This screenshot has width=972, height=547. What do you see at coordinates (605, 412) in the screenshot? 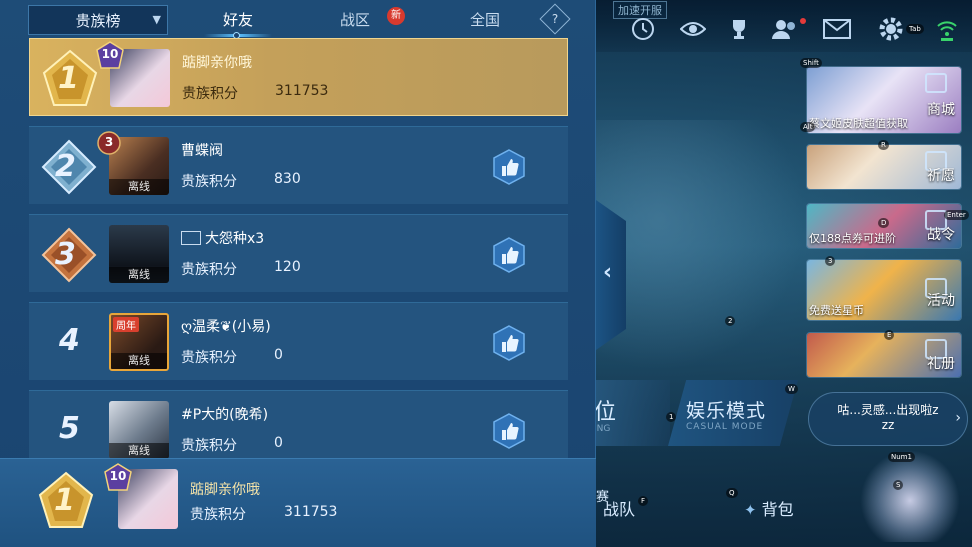
I see `ranked-mode-title: 位` at bounding box center [605, 412].